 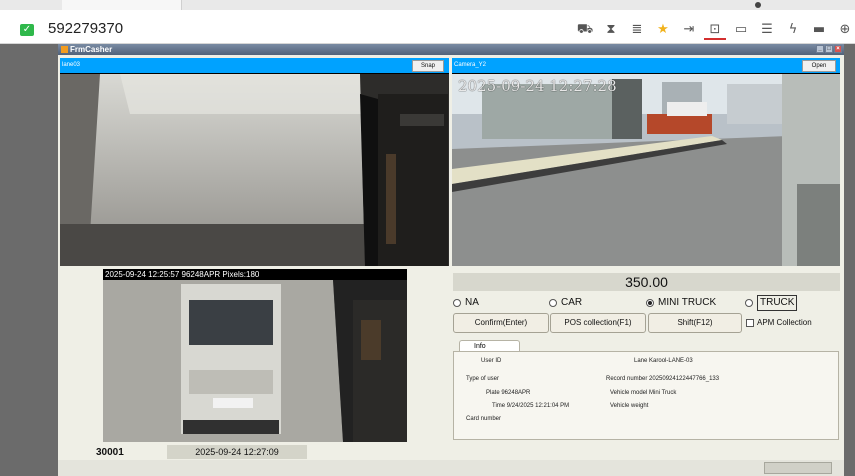 I want to click on minimize-icon: _, so click(x=820, y=49).